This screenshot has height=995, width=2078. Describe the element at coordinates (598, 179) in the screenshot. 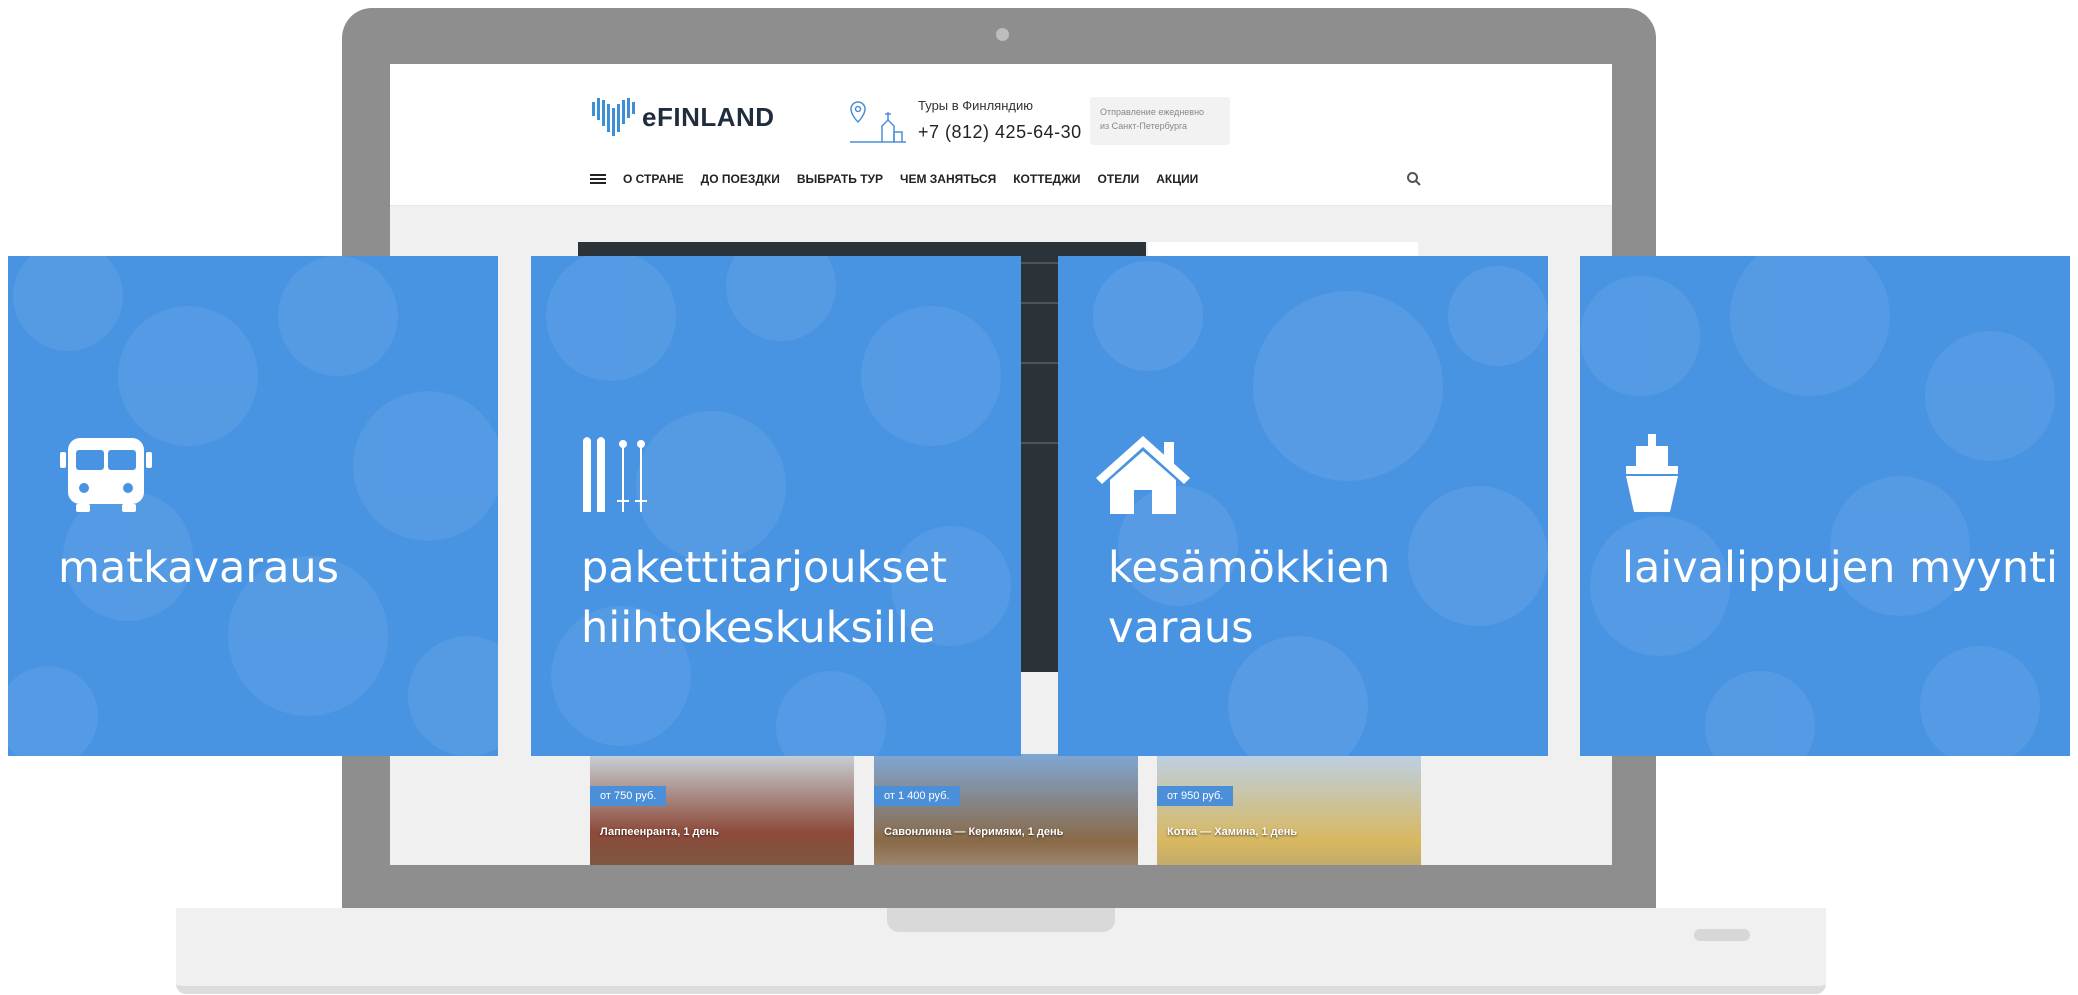

I see `menu-icon` at that location.